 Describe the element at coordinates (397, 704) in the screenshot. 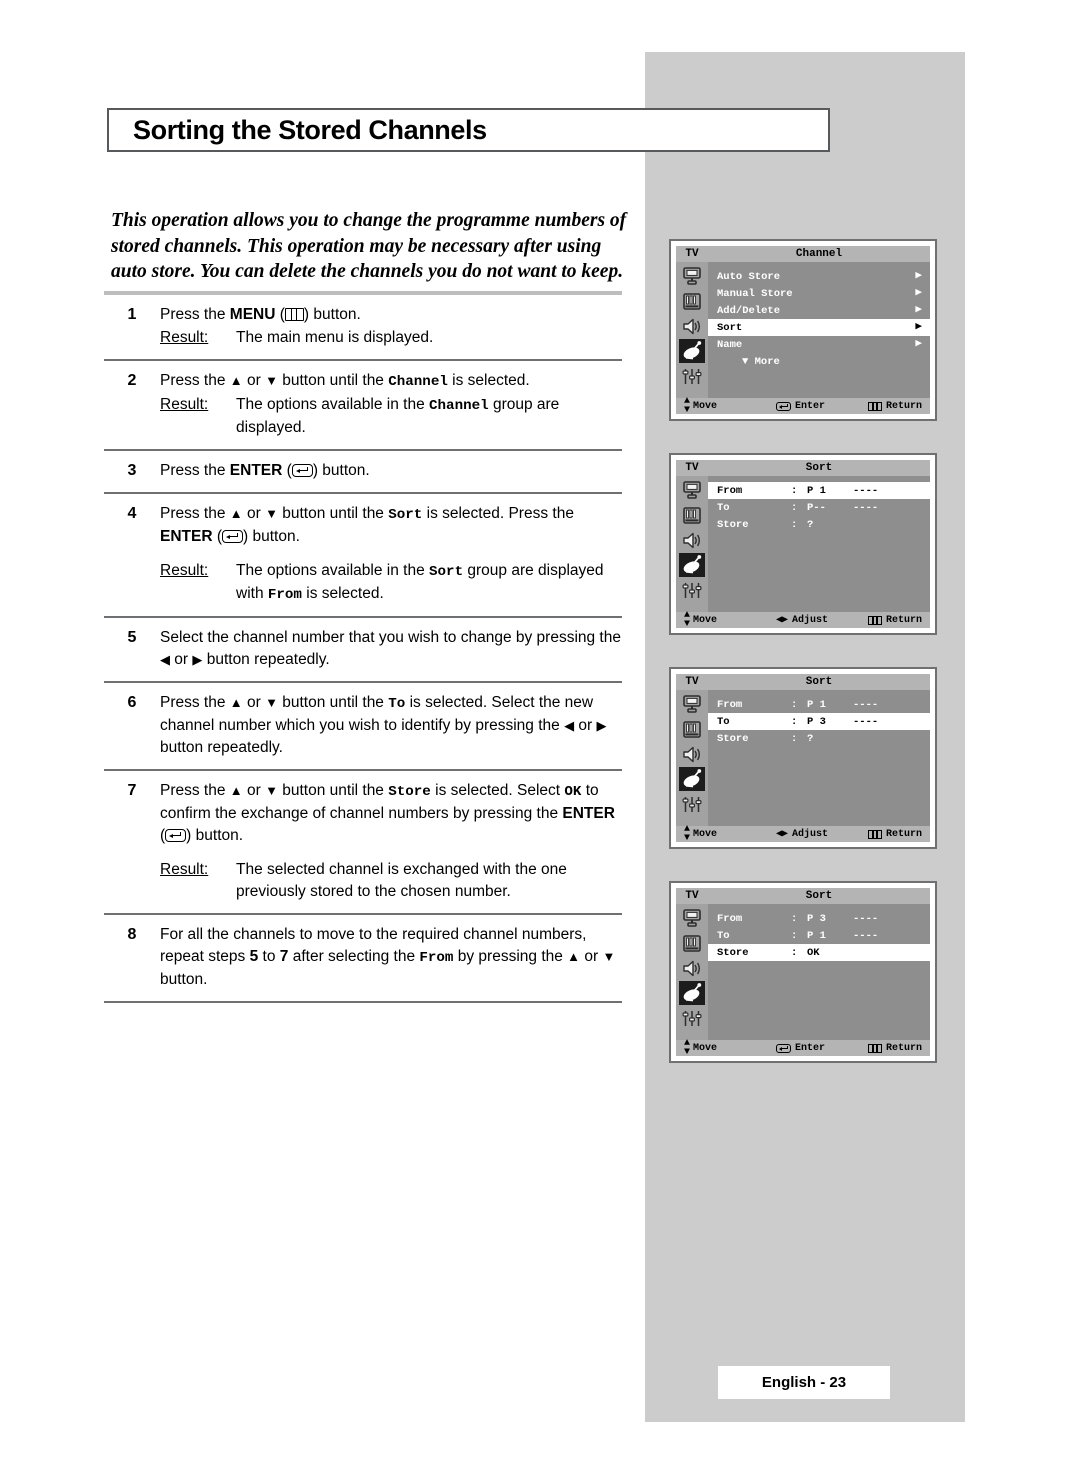

I see `to-keyword: To` at that location.